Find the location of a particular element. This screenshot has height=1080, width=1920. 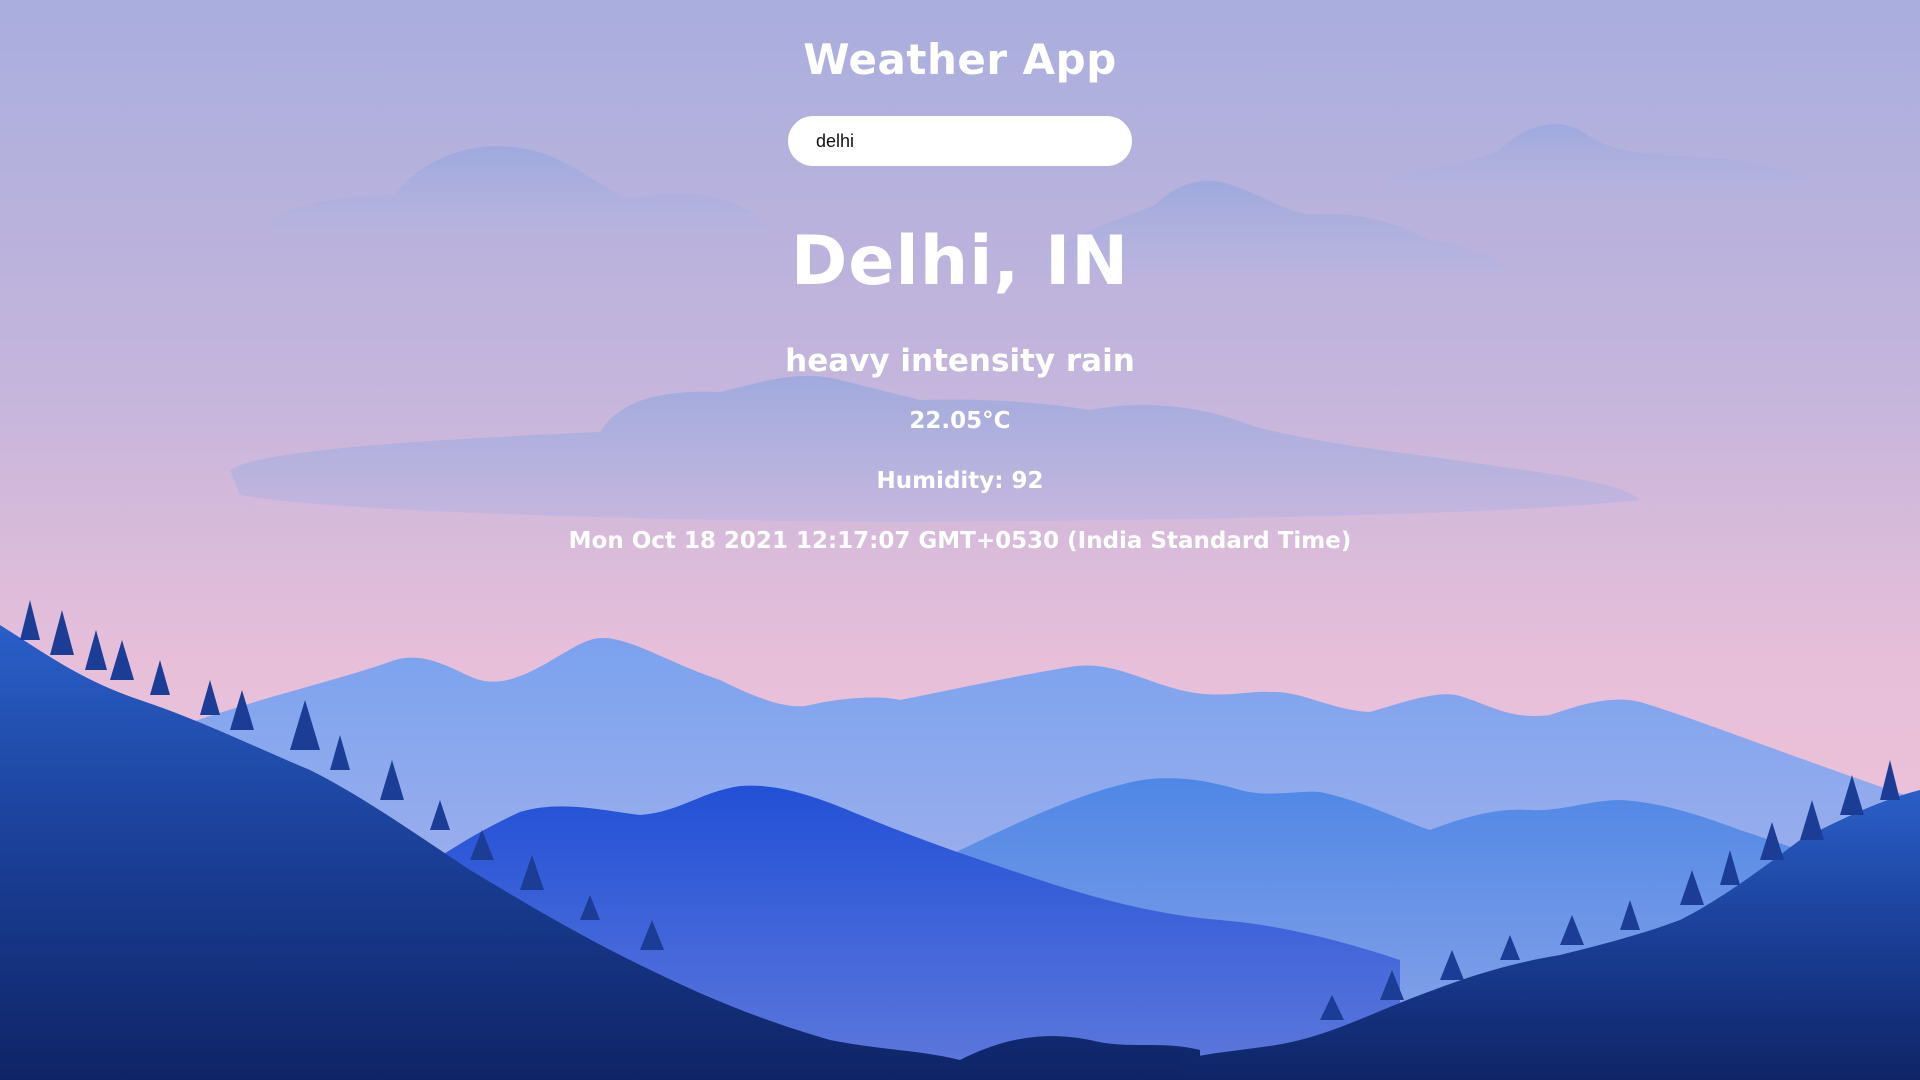

location-name: Delhi, IN is located at coordinates (960, 261).